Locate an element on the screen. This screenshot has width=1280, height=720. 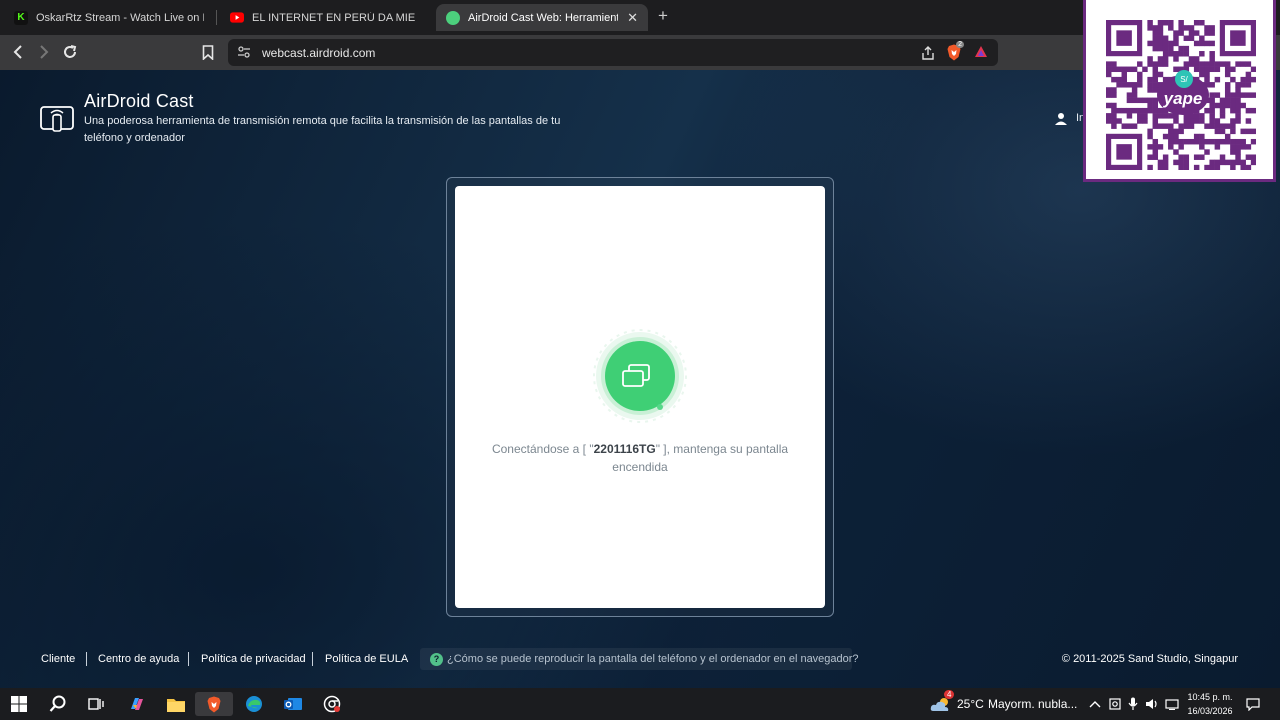
tab-airdroid: AirDroid Cast Web: Herramienta ✕ is located at coordinates (542, 17).